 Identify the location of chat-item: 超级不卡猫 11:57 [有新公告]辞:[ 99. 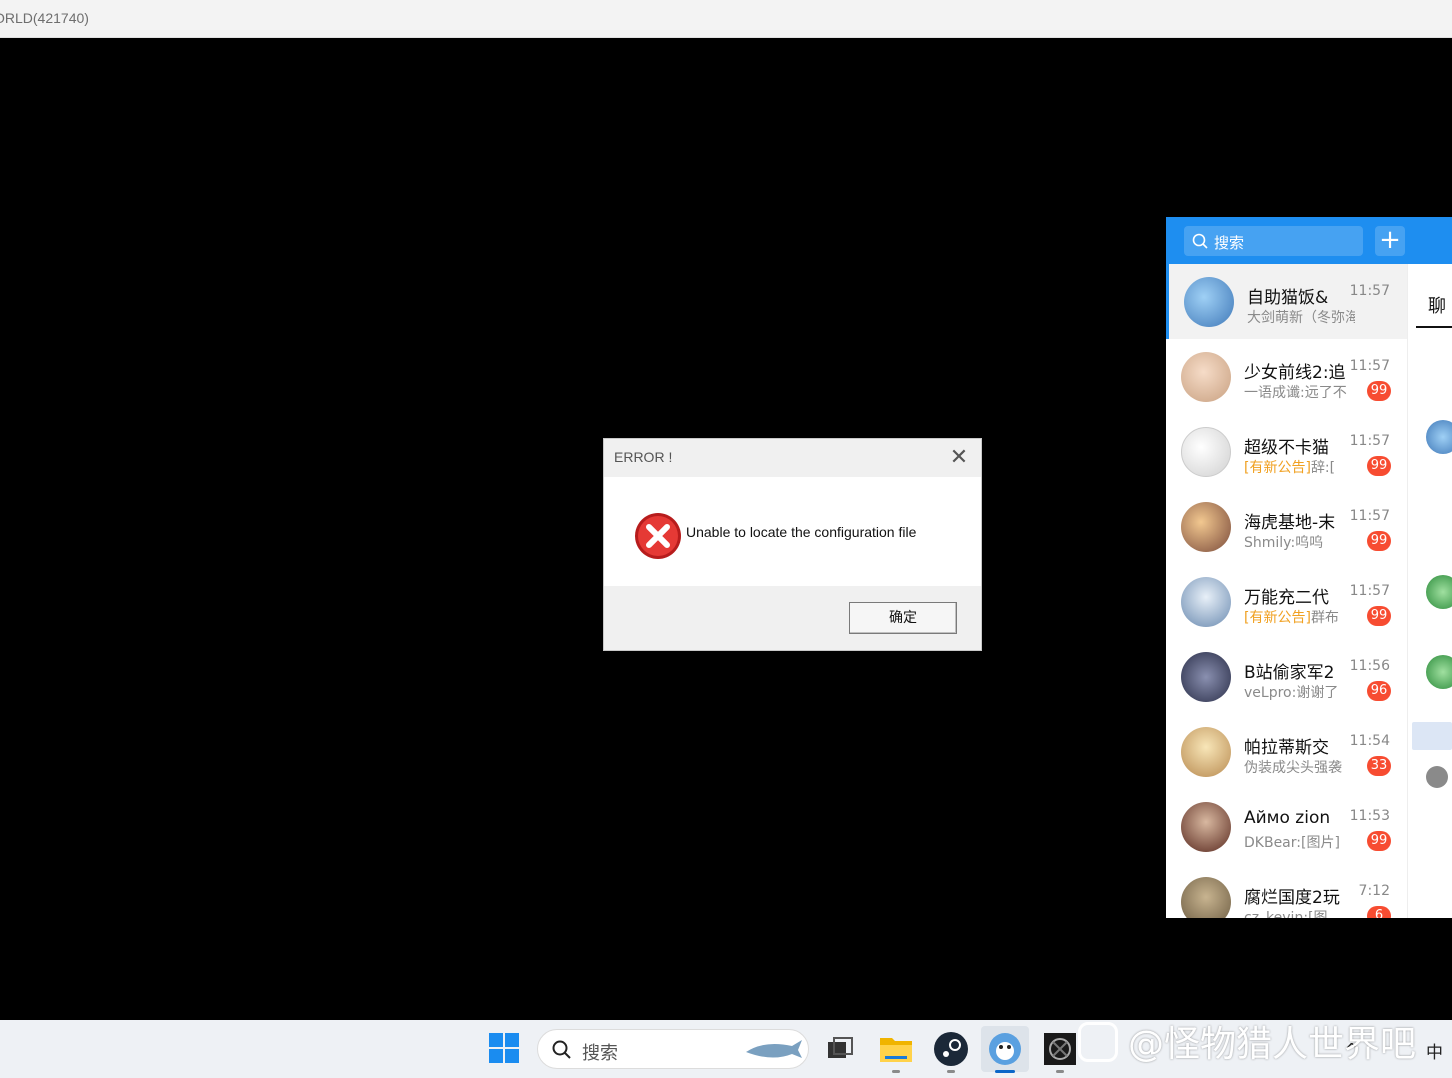
(1286, 451).